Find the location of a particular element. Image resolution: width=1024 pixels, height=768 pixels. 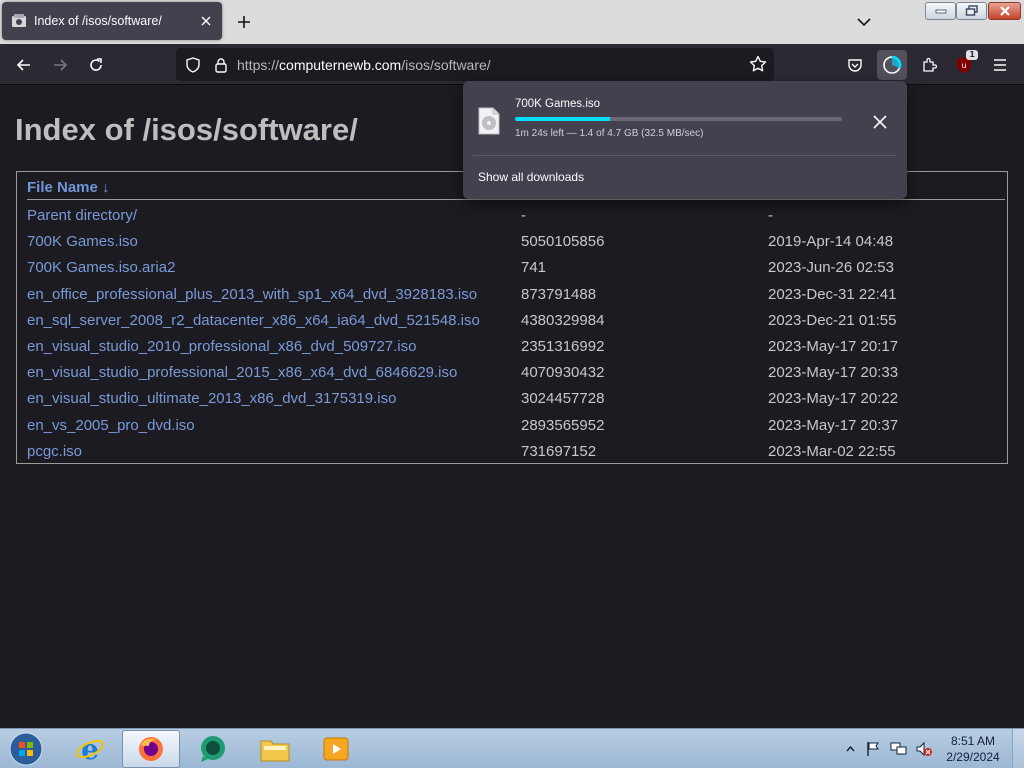

firefox-icon is located at coordinates (151, 749).